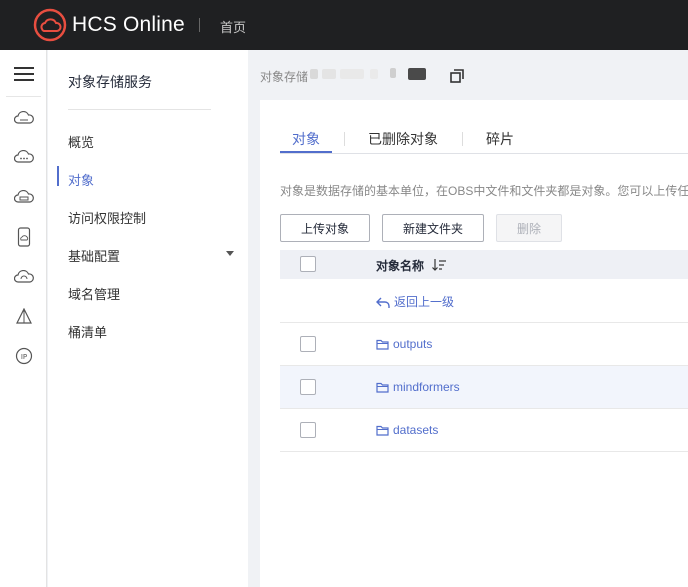  Describe the element at coordinates (23, 157) in the screenshot. I see `cloud-more-icon` at that location.